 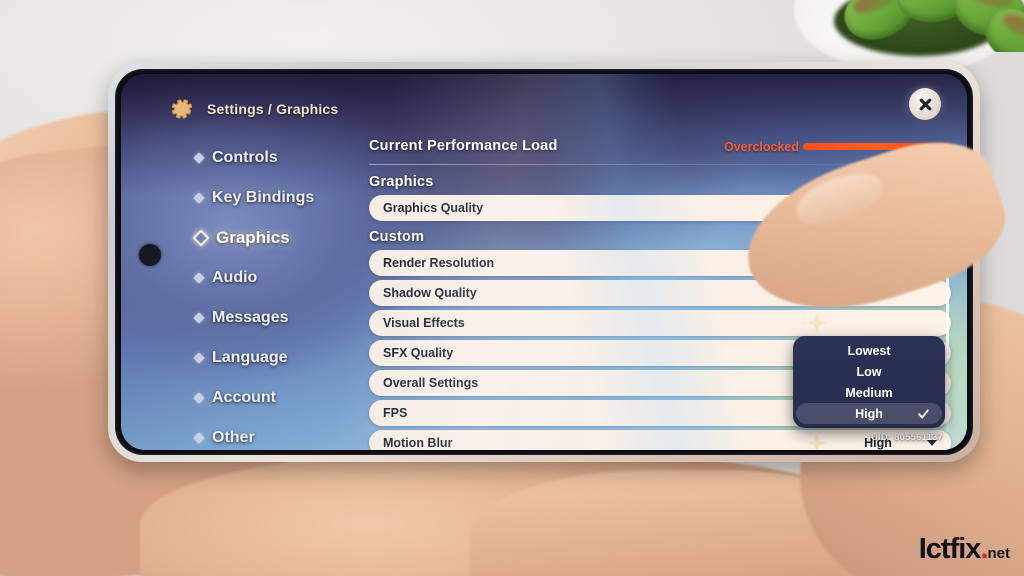 What do you see at coordinates (439, 263) in the screenshot?
I see `setting-label: Render Resolution` at bounding box center [439, 263].